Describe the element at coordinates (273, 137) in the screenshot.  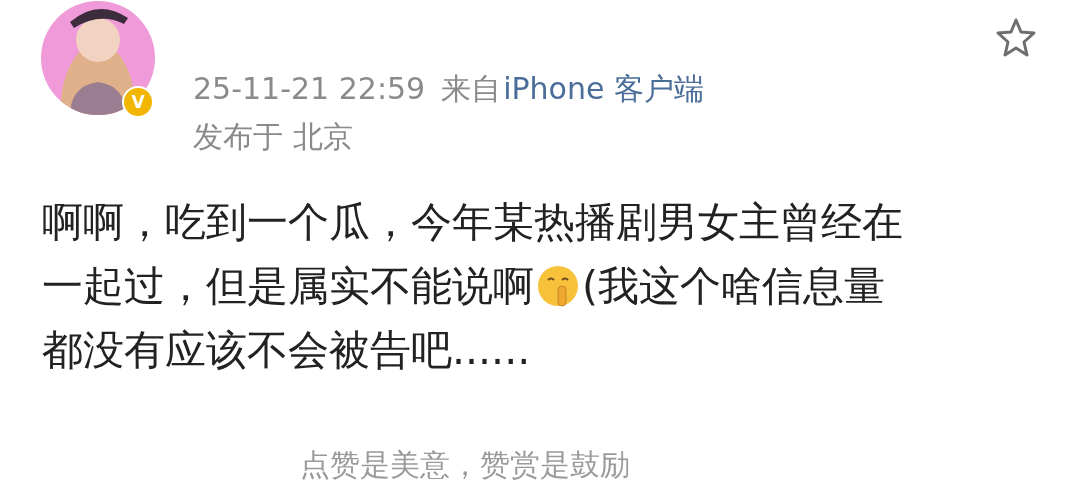
I see `post-location: 发布于 北京` at that location.